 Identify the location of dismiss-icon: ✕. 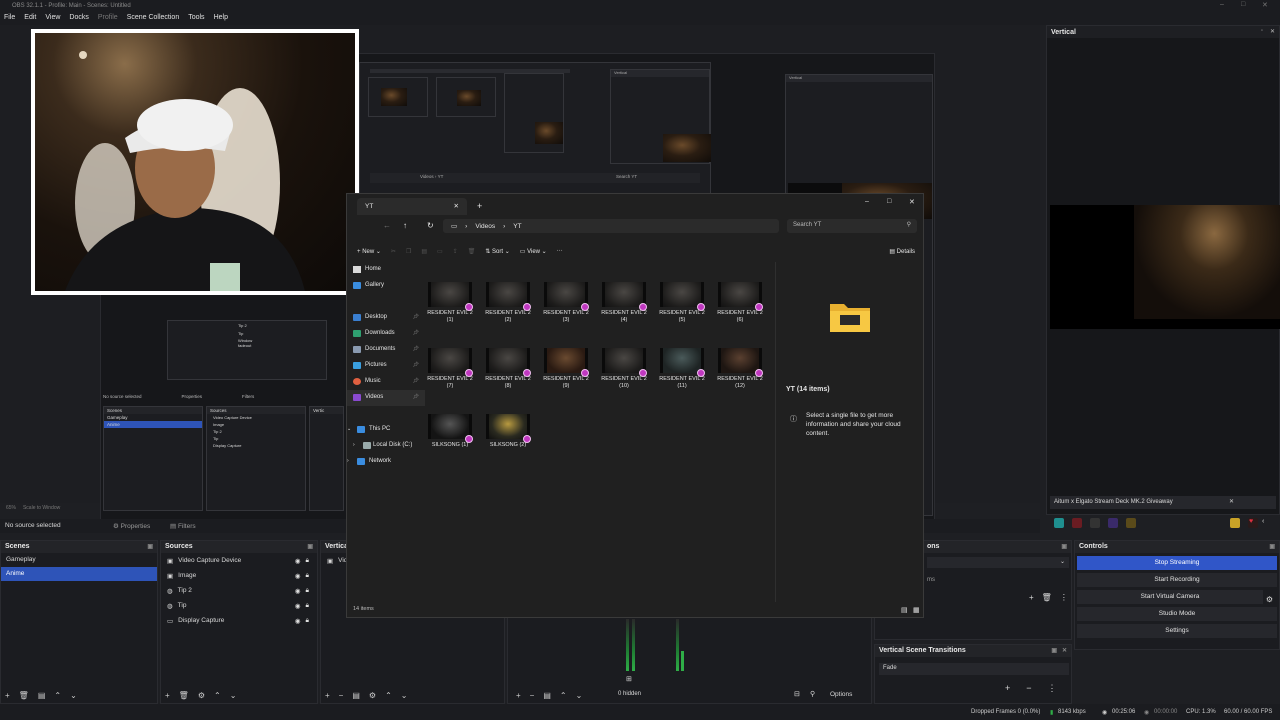
(1231, 501).